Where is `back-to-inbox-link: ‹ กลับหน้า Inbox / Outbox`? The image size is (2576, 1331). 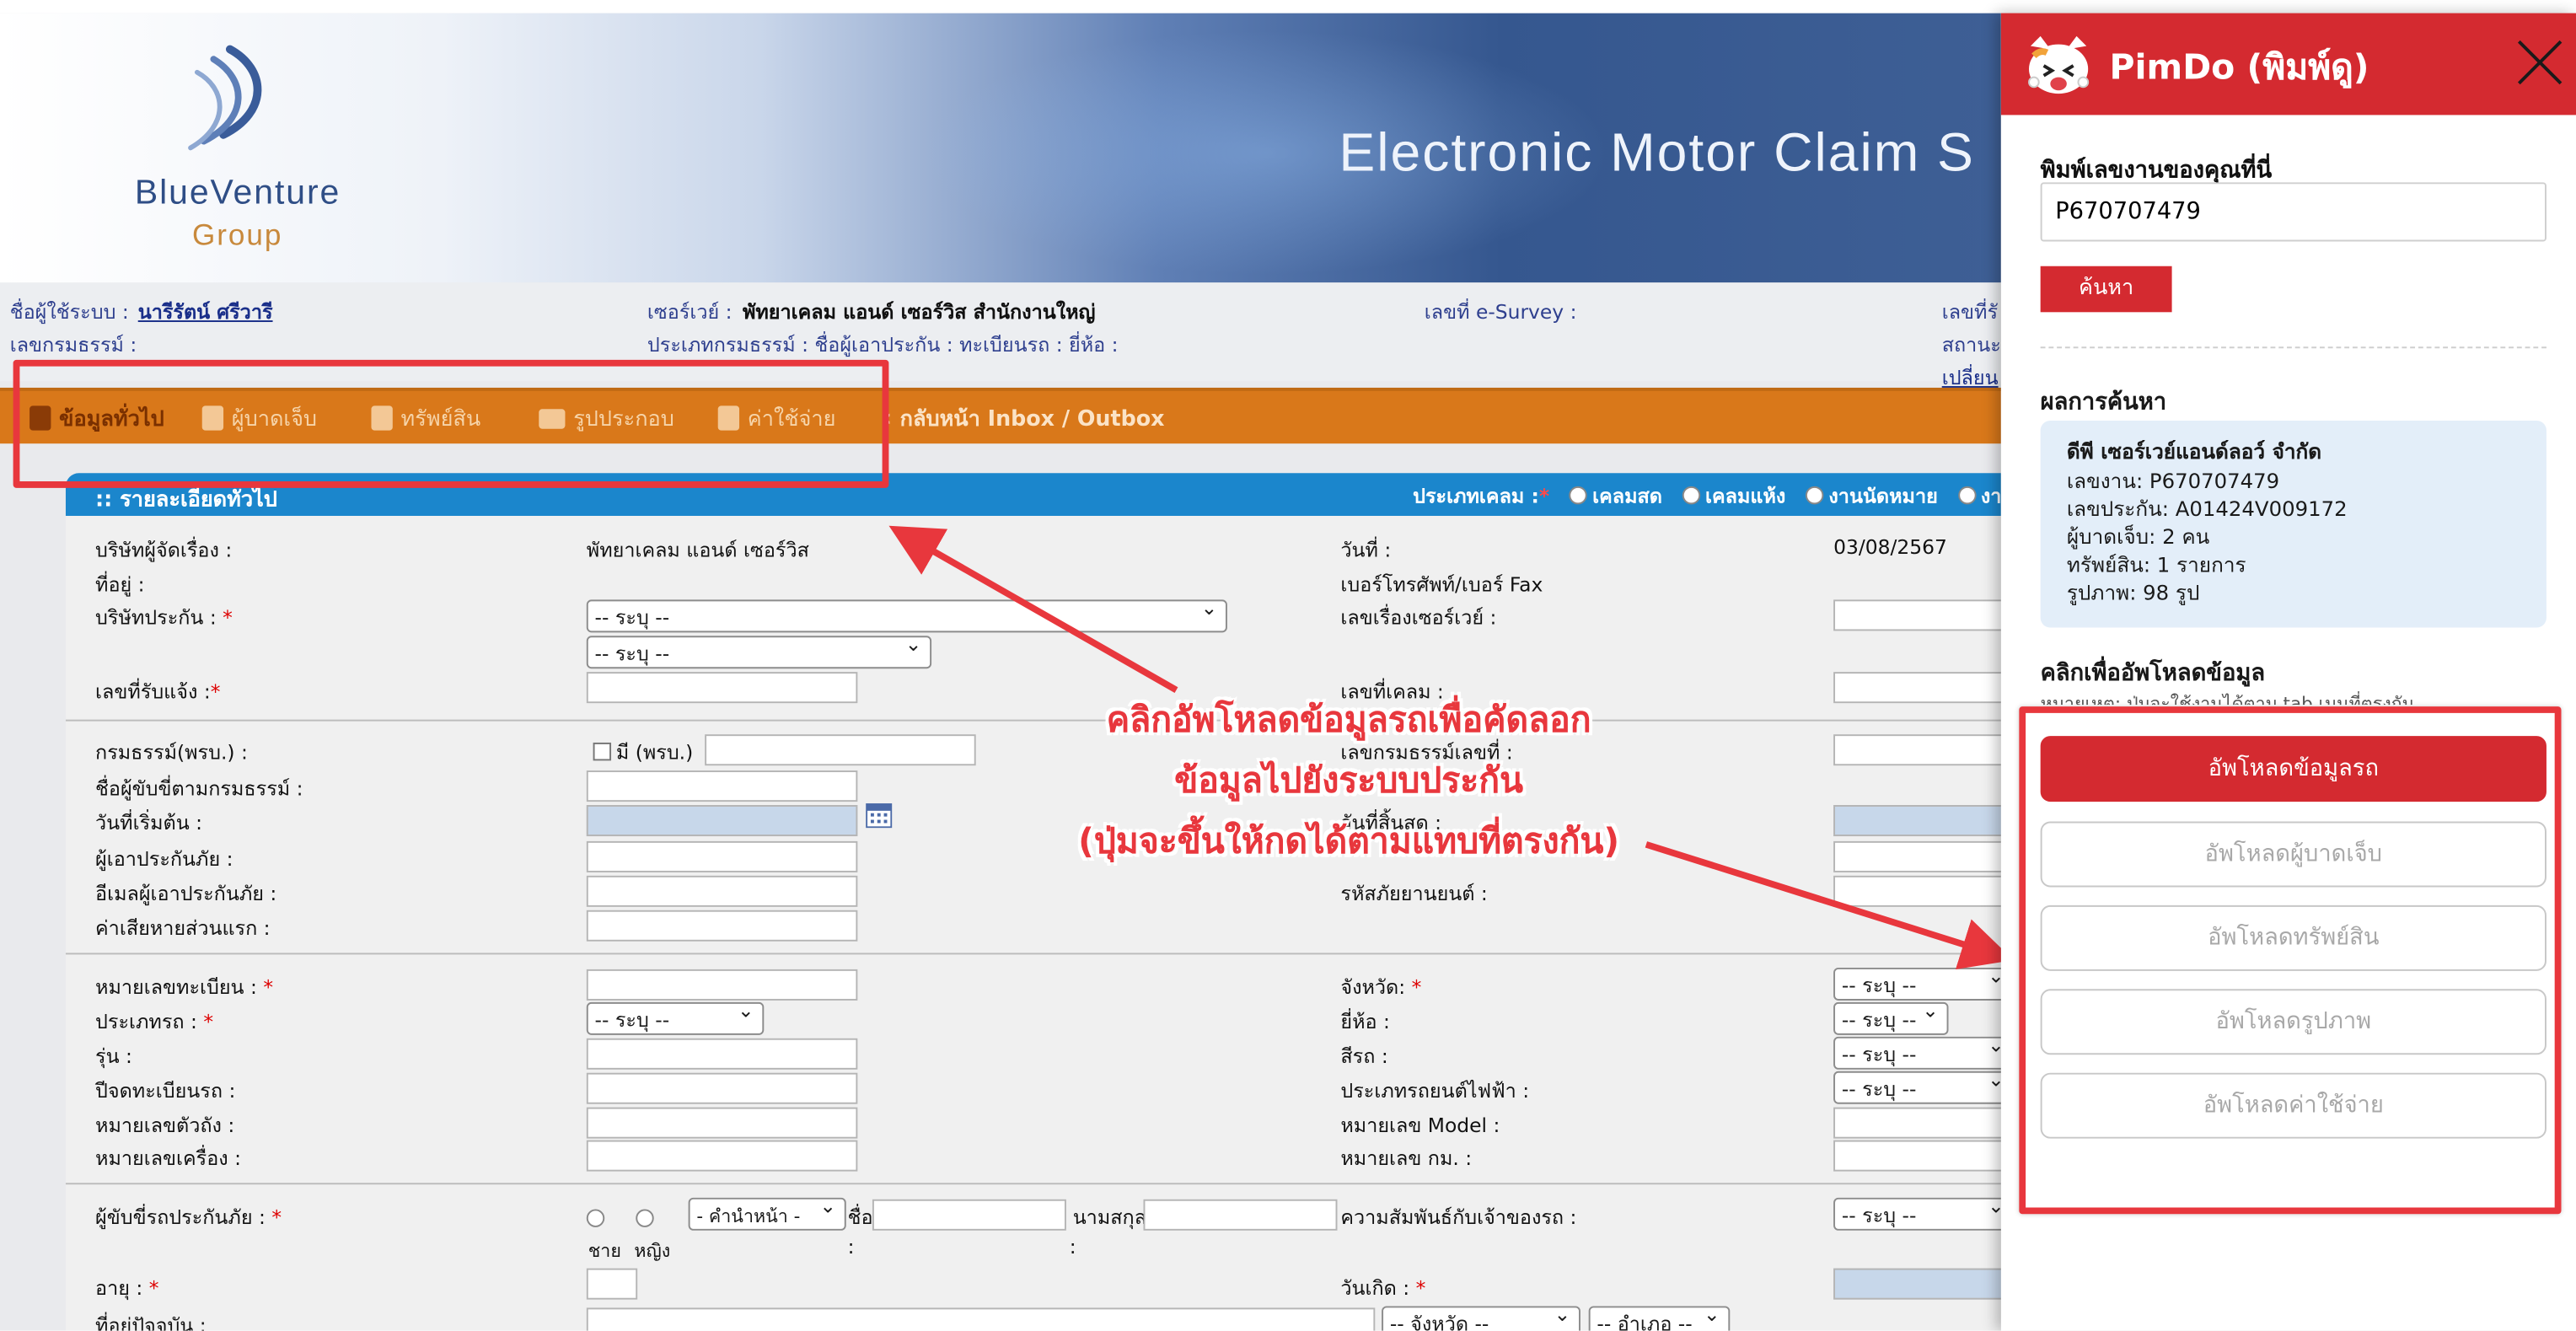 back-to-inbox-link: ‹ กลับหน้า Inbox / Outbox is located at coordinates (1024, 418).